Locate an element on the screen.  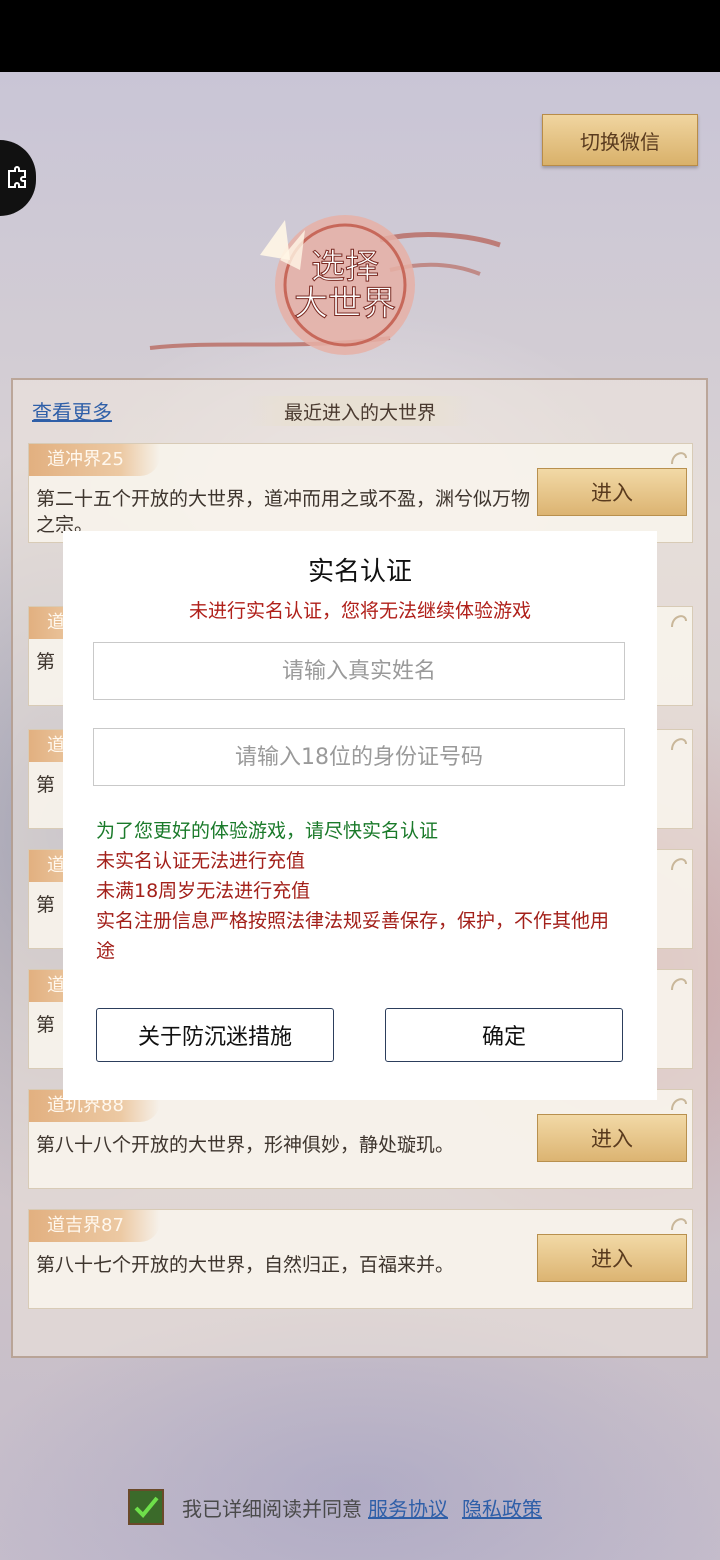
world-name-tag: 道吉界87 is located at coordinates (94, 1226).